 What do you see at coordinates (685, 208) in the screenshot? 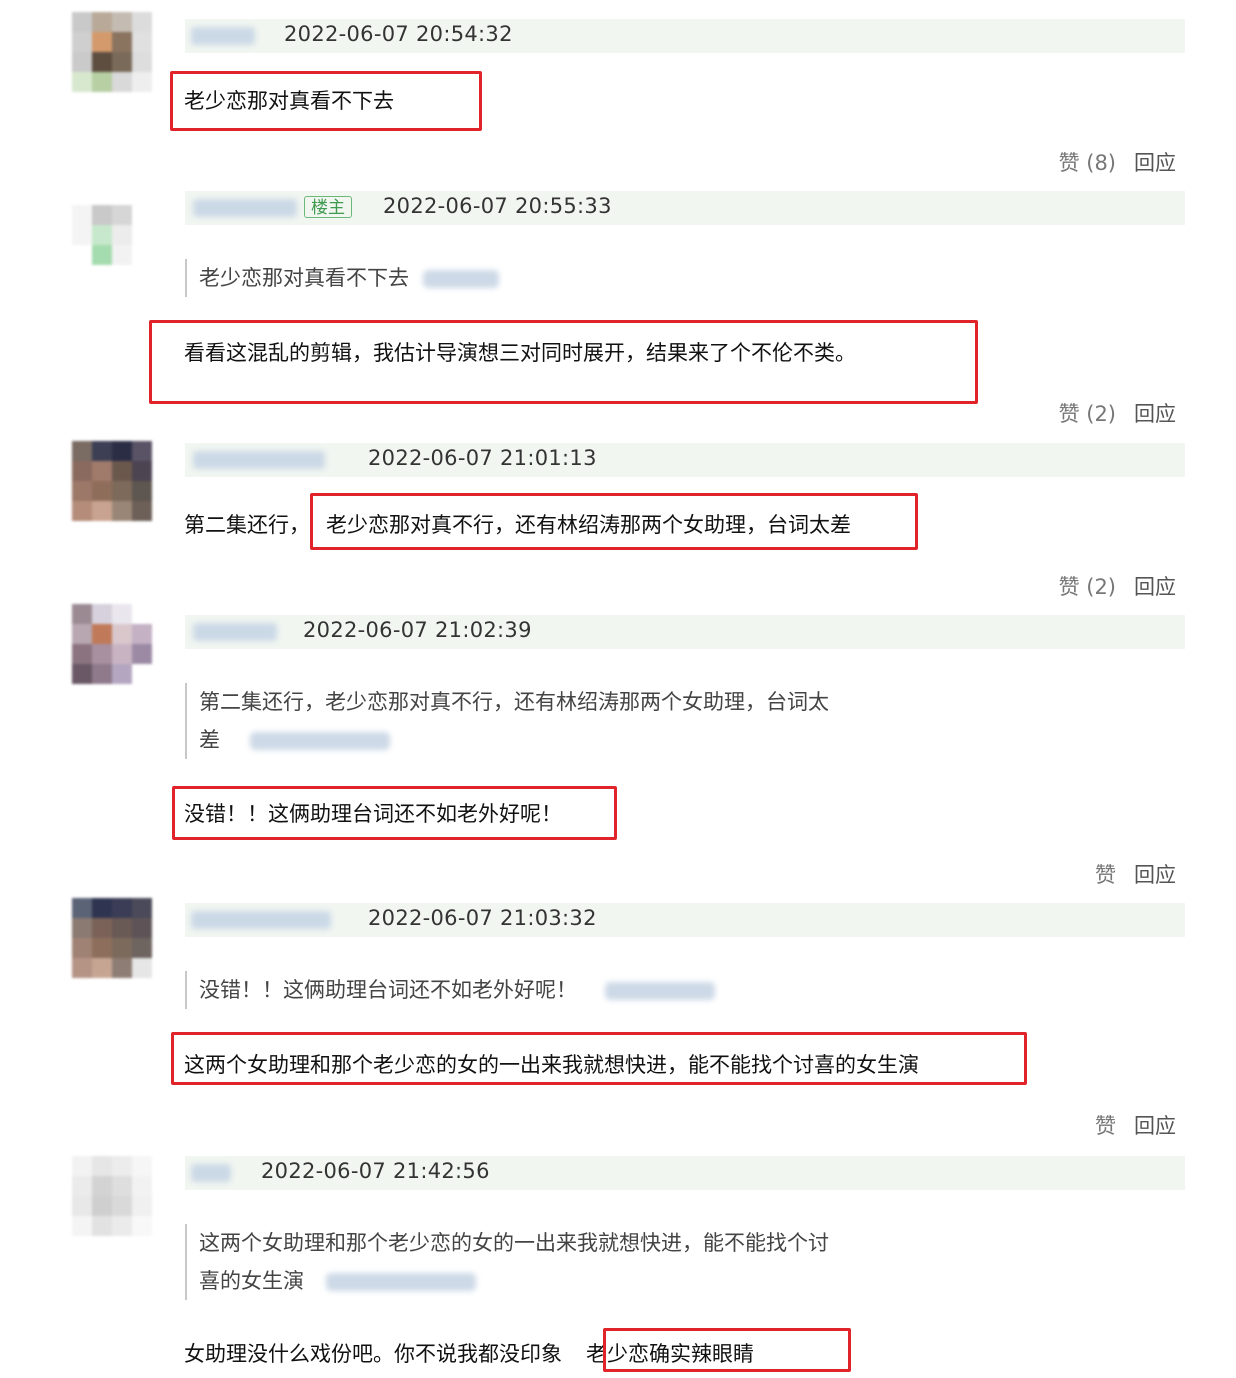
I see `comment-header: 楼主 2022-06-07 20:55:33` at bounding box center [685, 208].